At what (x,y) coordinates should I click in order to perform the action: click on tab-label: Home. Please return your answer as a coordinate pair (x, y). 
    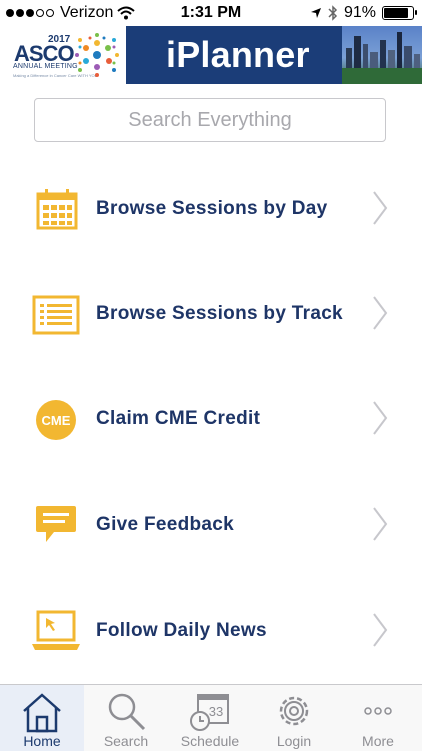
    Looking at the image, I should click on (42, 741).